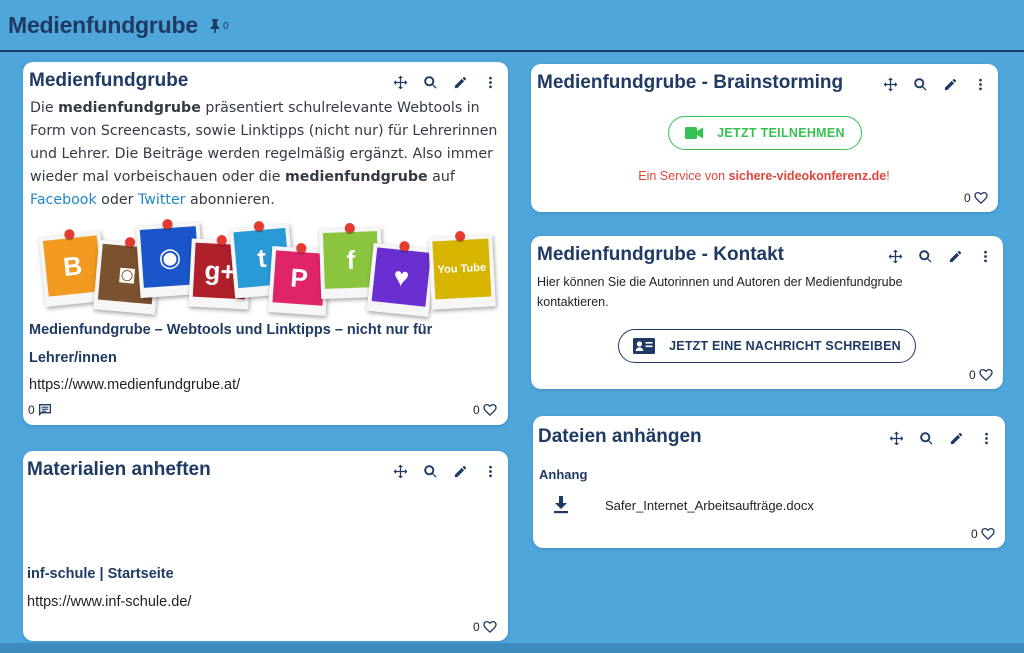 This screenshot has width=1024, height=653. Describe the element at coordinates (258, 268) in the screenshot. I see `social-media-collage-image: B ◙ ◉ g+ t Pf ♥ You Tube` at that location.